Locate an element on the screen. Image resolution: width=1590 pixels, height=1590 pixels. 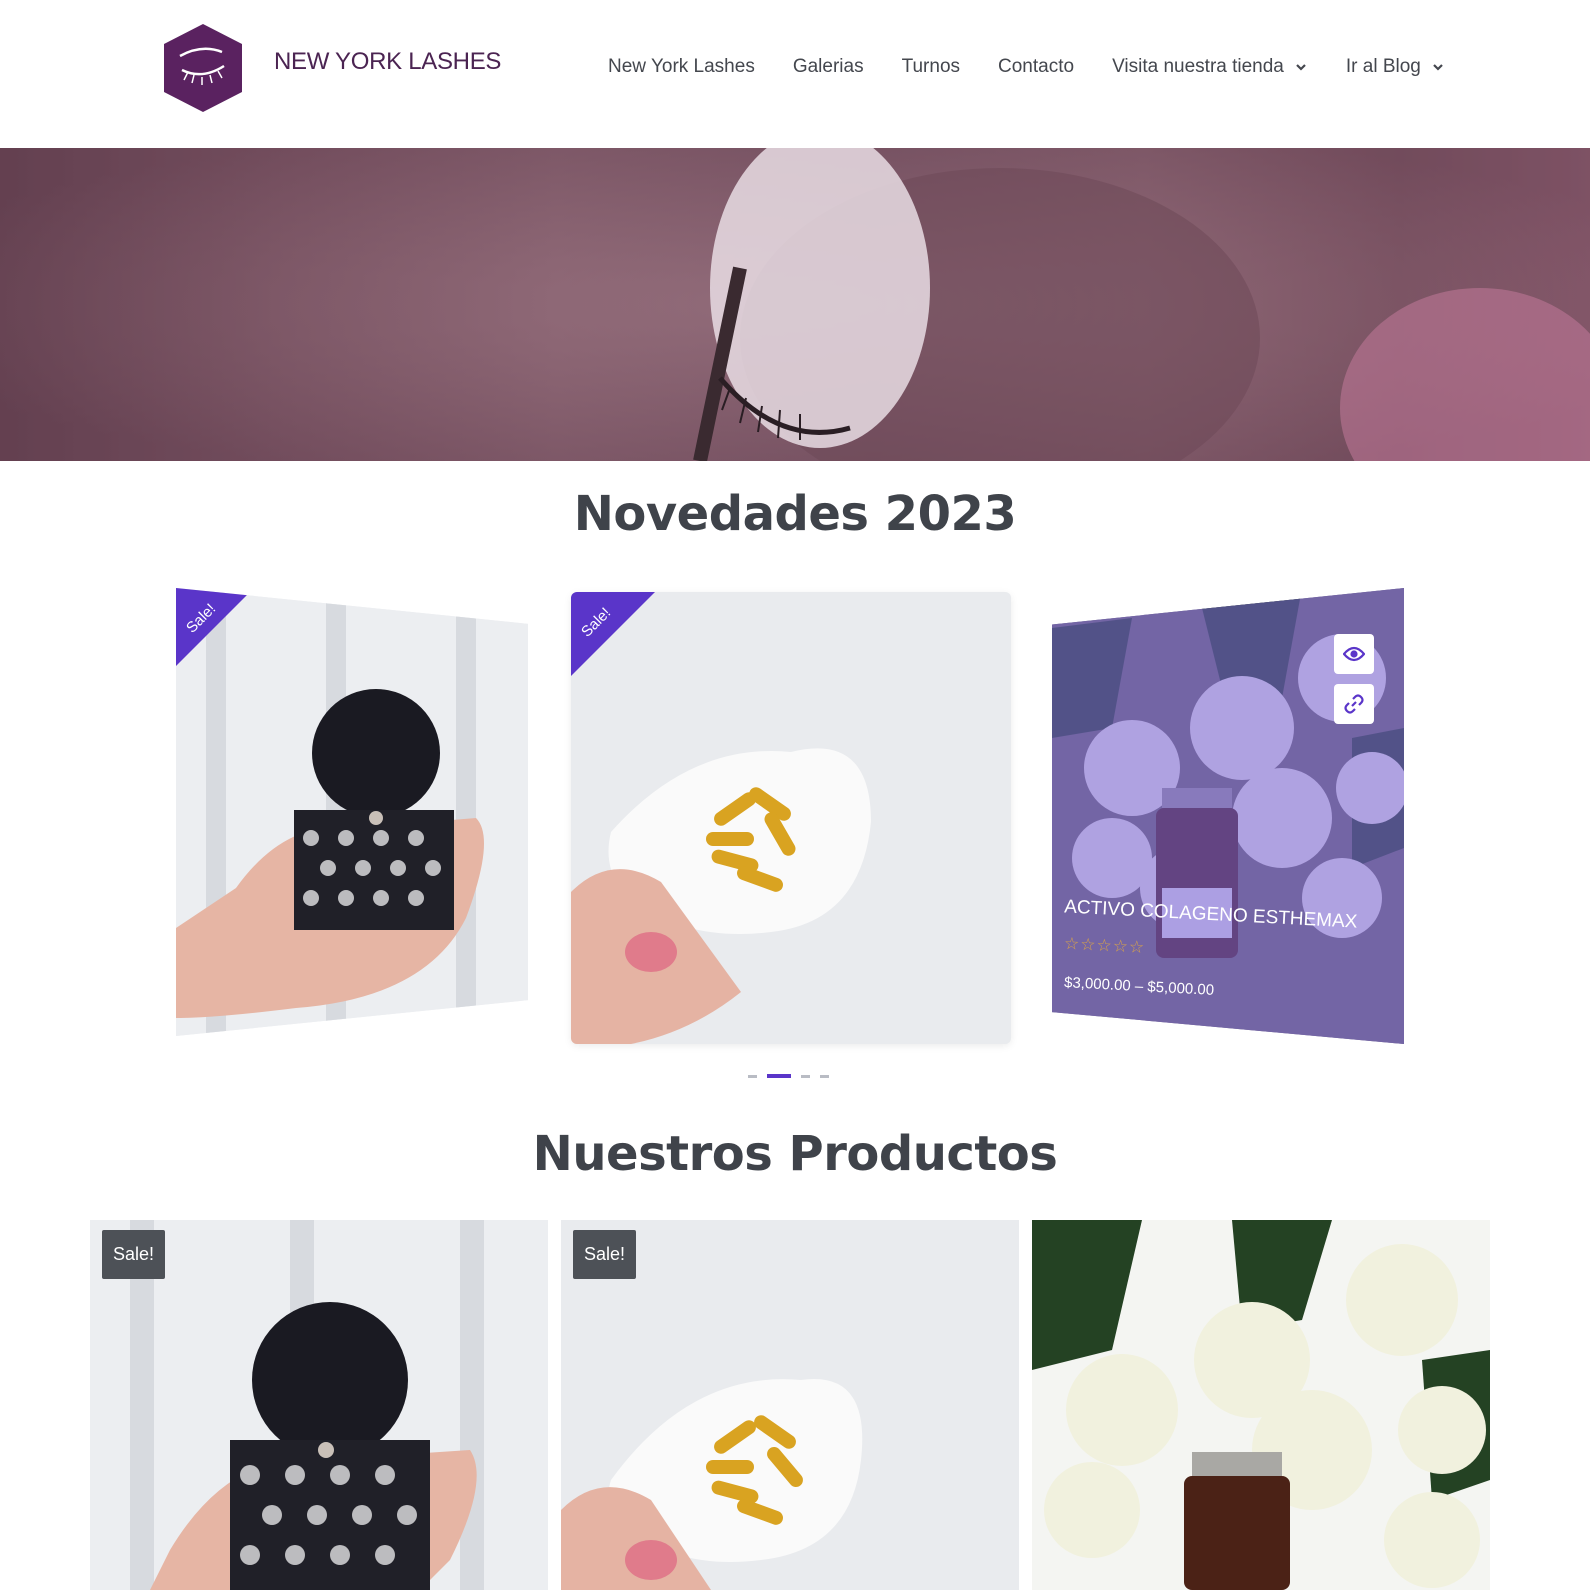
nav-label: Contacto is located at coordinates (1036, 66).